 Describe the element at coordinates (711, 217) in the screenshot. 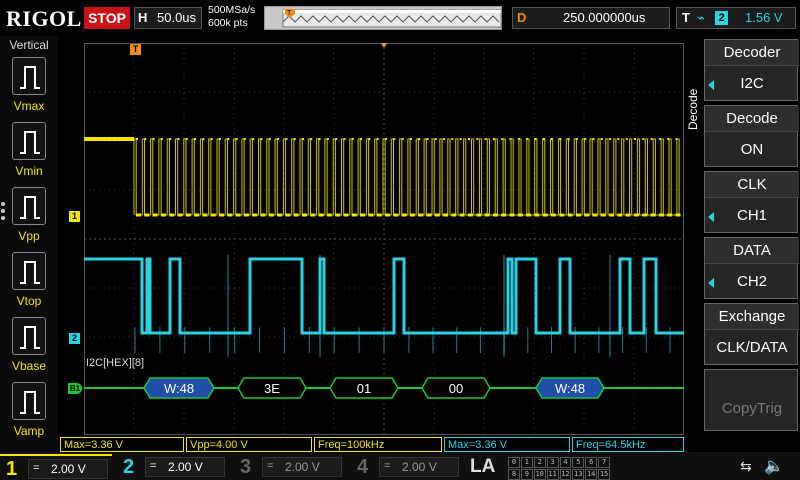

I see `value-selector-arrow-icon` at that location.